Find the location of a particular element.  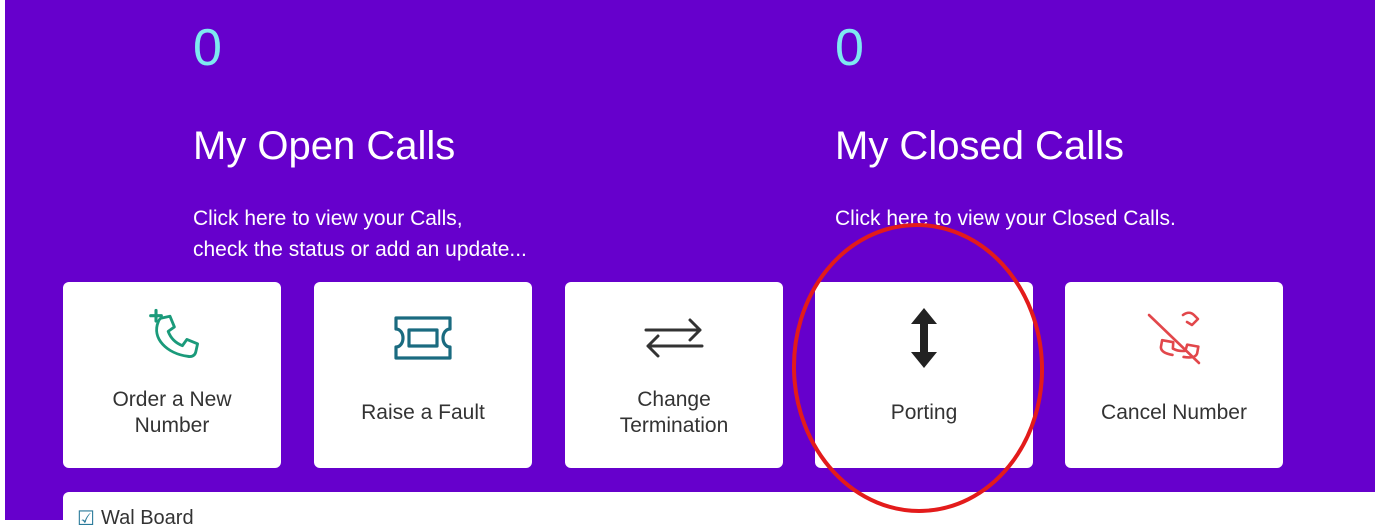

tile-raise-fault: Raise a Fault is located at coordinates (423, 375).